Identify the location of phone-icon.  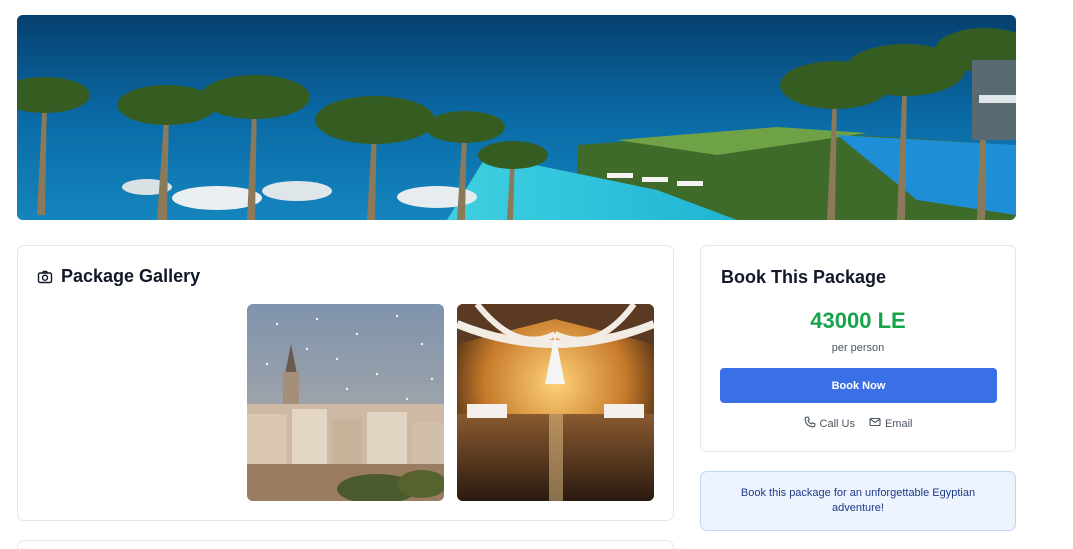
(810, 423).